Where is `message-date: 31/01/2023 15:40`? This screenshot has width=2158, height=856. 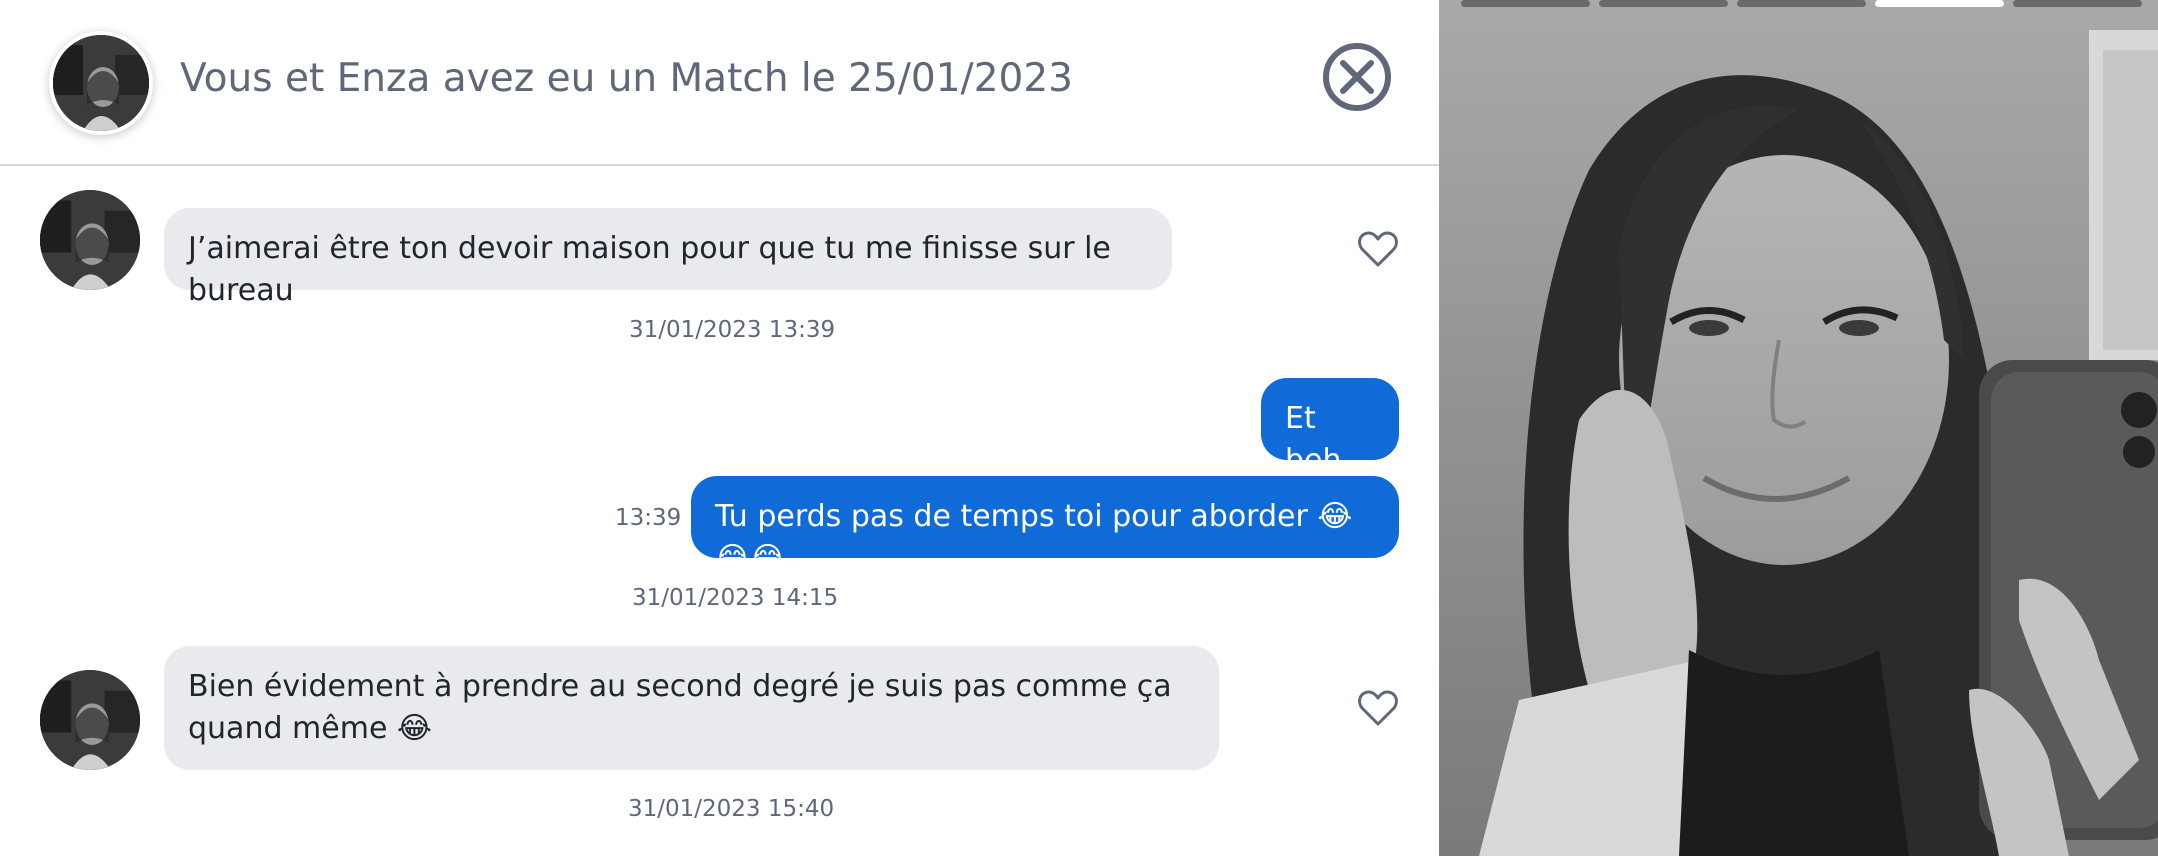 message-date: 31/01/2023 15:40 is located at coordinates (731, 809).